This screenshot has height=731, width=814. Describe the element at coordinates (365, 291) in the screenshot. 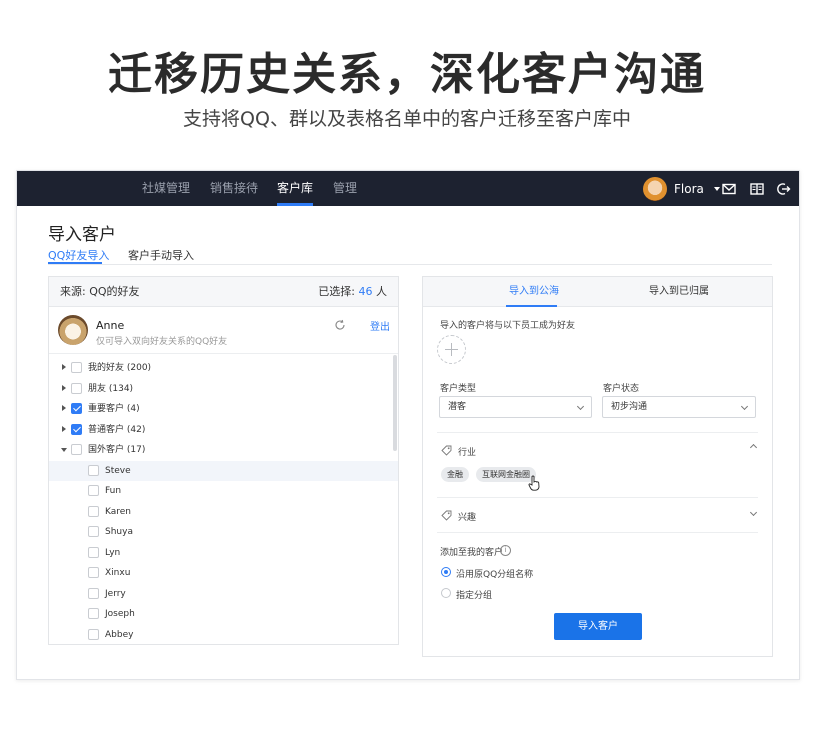

I see `selected-count: 46` at that location.